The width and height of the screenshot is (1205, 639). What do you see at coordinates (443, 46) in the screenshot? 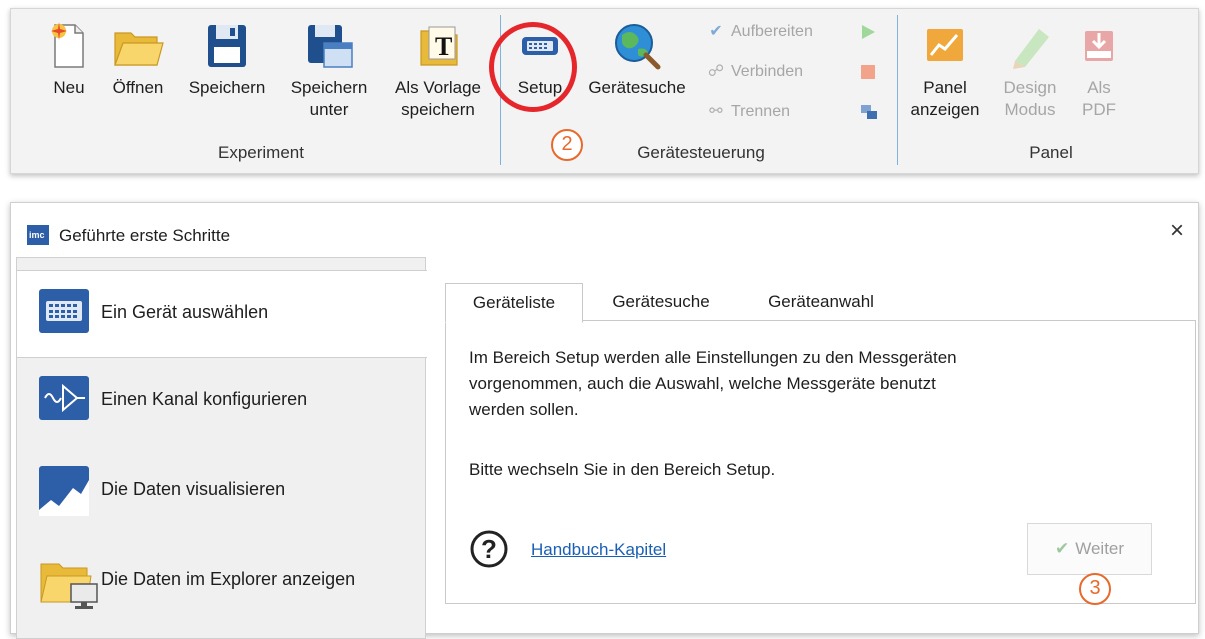
I see `svg-text: T` at bounding box center [443, 46].